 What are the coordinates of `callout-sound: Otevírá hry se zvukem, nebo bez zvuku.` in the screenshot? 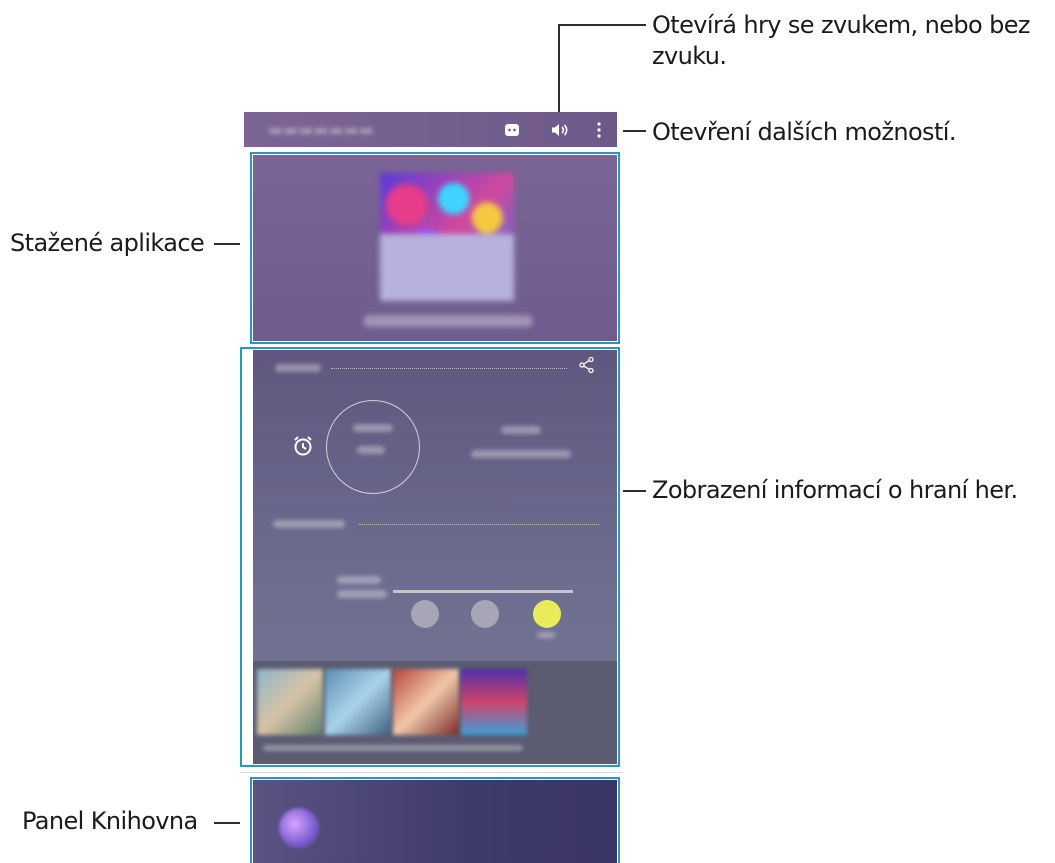 It's located at (852, 41).